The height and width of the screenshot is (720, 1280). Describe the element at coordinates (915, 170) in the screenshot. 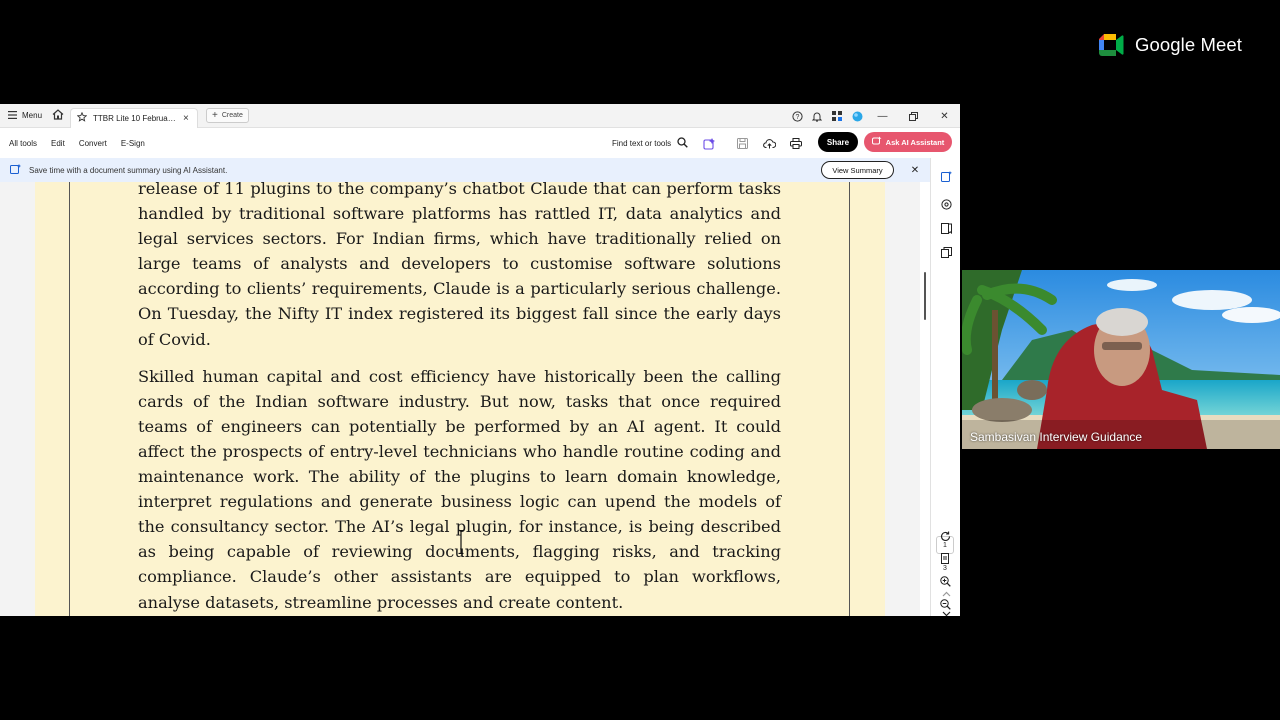

I see `close-banner-icon: ✕` at that location.